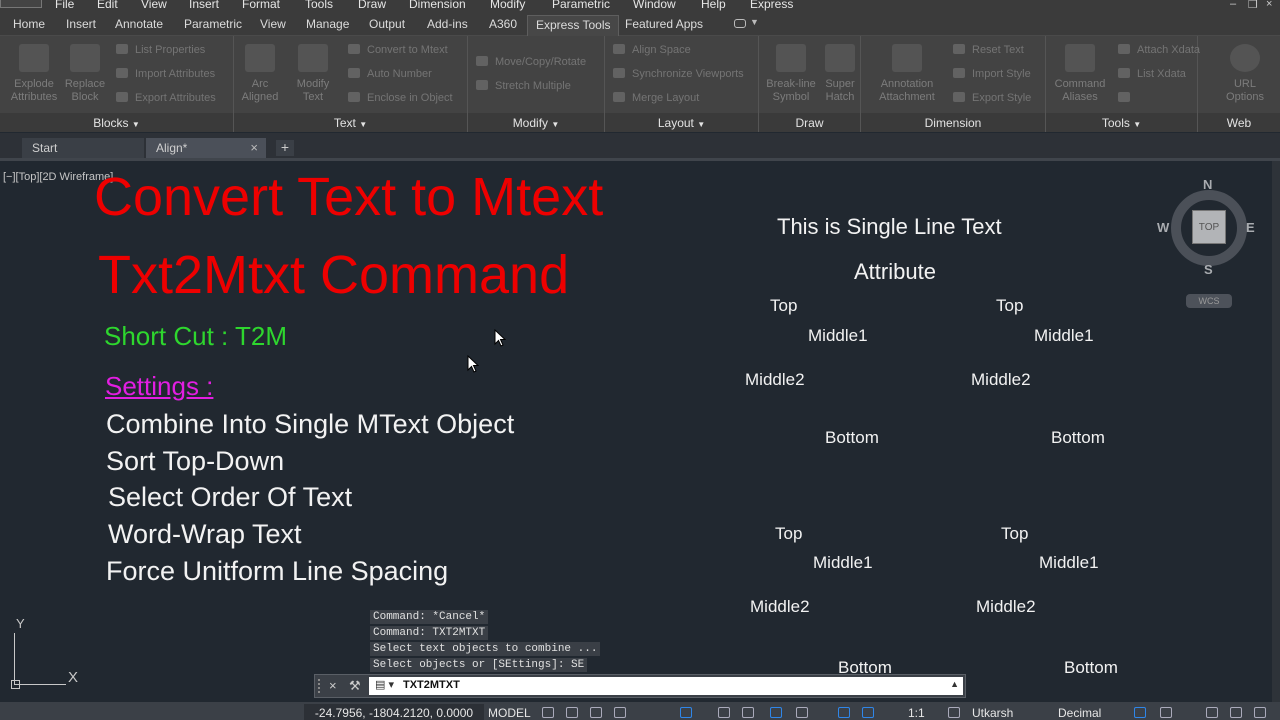  What do you see at coordinates (868, 712) in the screenshot?
I see `auto-scale-icon` at bounding box center [868, 712].